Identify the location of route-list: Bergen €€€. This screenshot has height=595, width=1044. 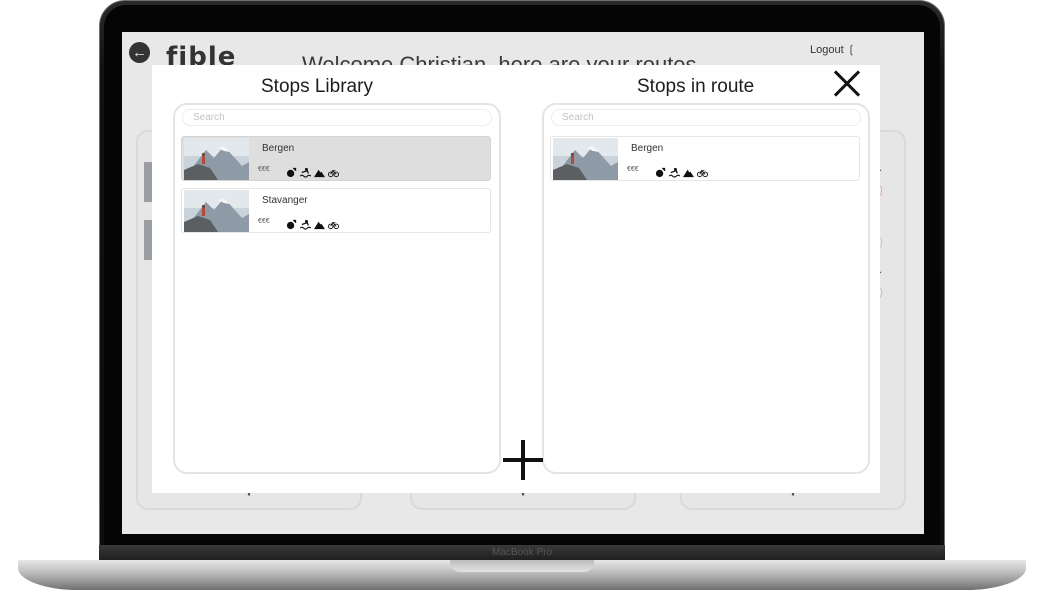
(705, 162).